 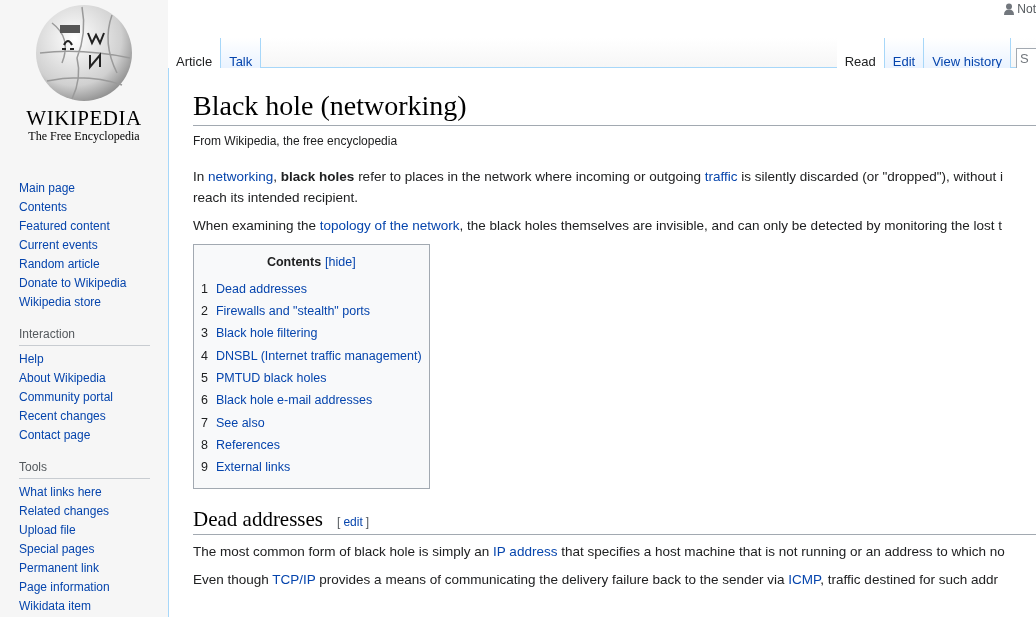 What do you see at coordinates (258, 520) in the screenshot?
I see `section-heading: Dead addresses` at bounding box center [258, 520].